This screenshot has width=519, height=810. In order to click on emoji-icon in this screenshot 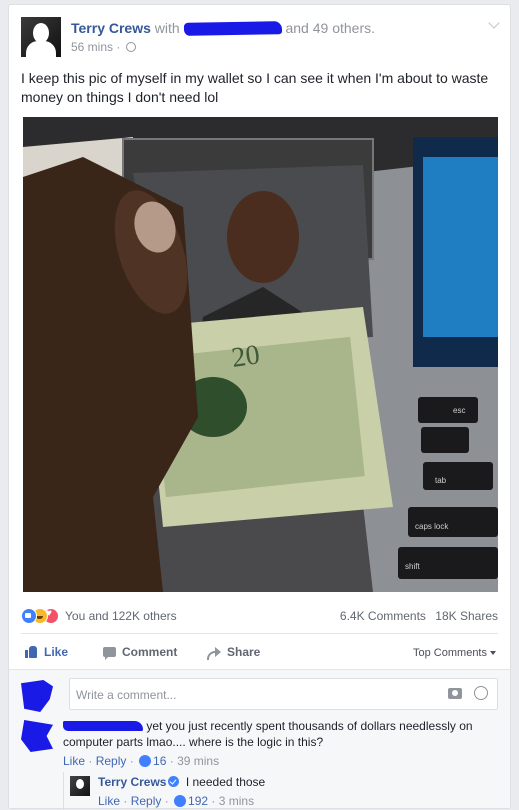, I will do `click(481, 693)`.